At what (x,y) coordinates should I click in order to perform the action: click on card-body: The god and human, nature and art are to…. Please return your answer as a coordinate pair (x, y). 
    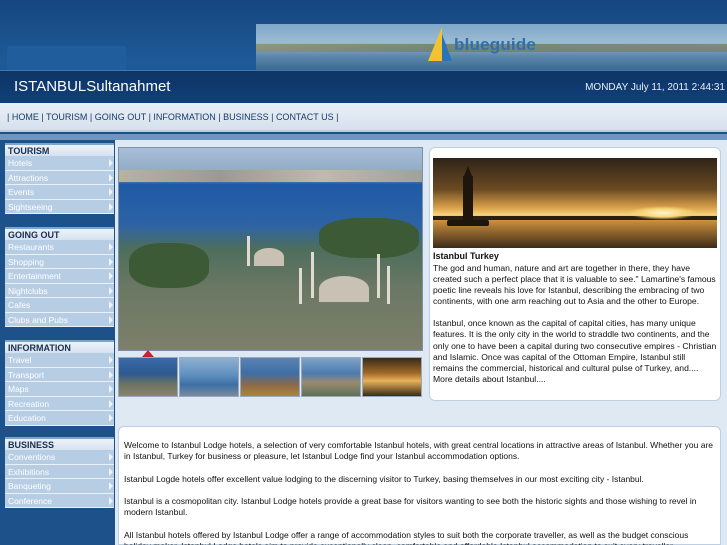
    Looking at the image, I should click on (575, 324).